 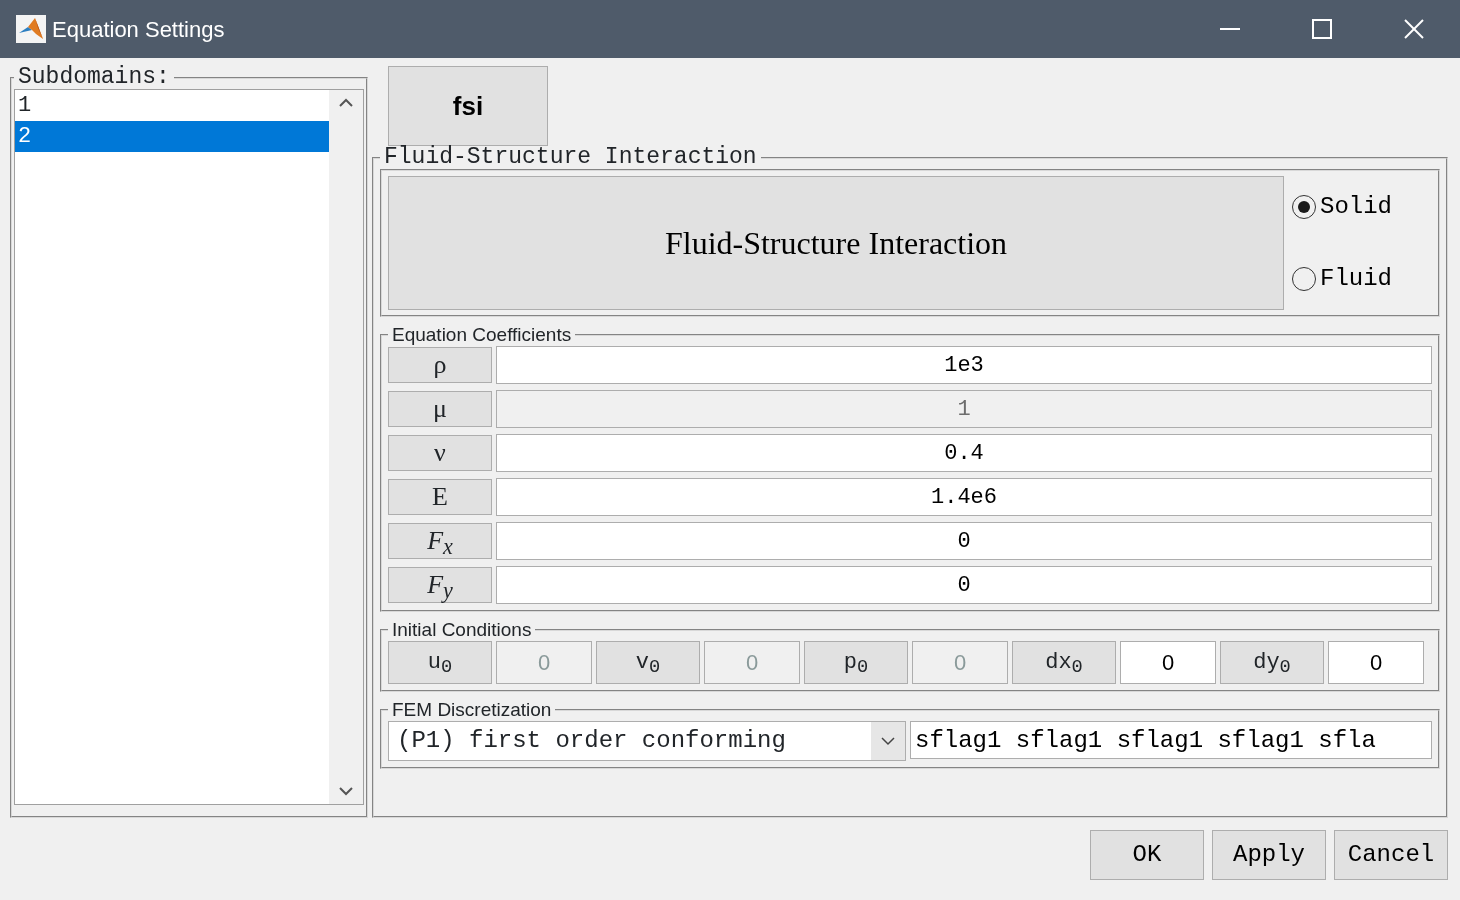 What do you see at coordinates (472, 709) in the screenshot?
I see `section-legend: FEM Discretization` at bounding box center [472, 709].